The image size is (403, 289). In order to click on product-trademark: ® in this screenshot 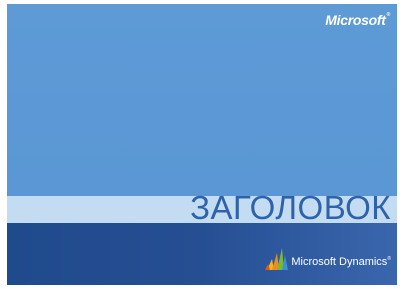, I will do `click(389, 259)`.